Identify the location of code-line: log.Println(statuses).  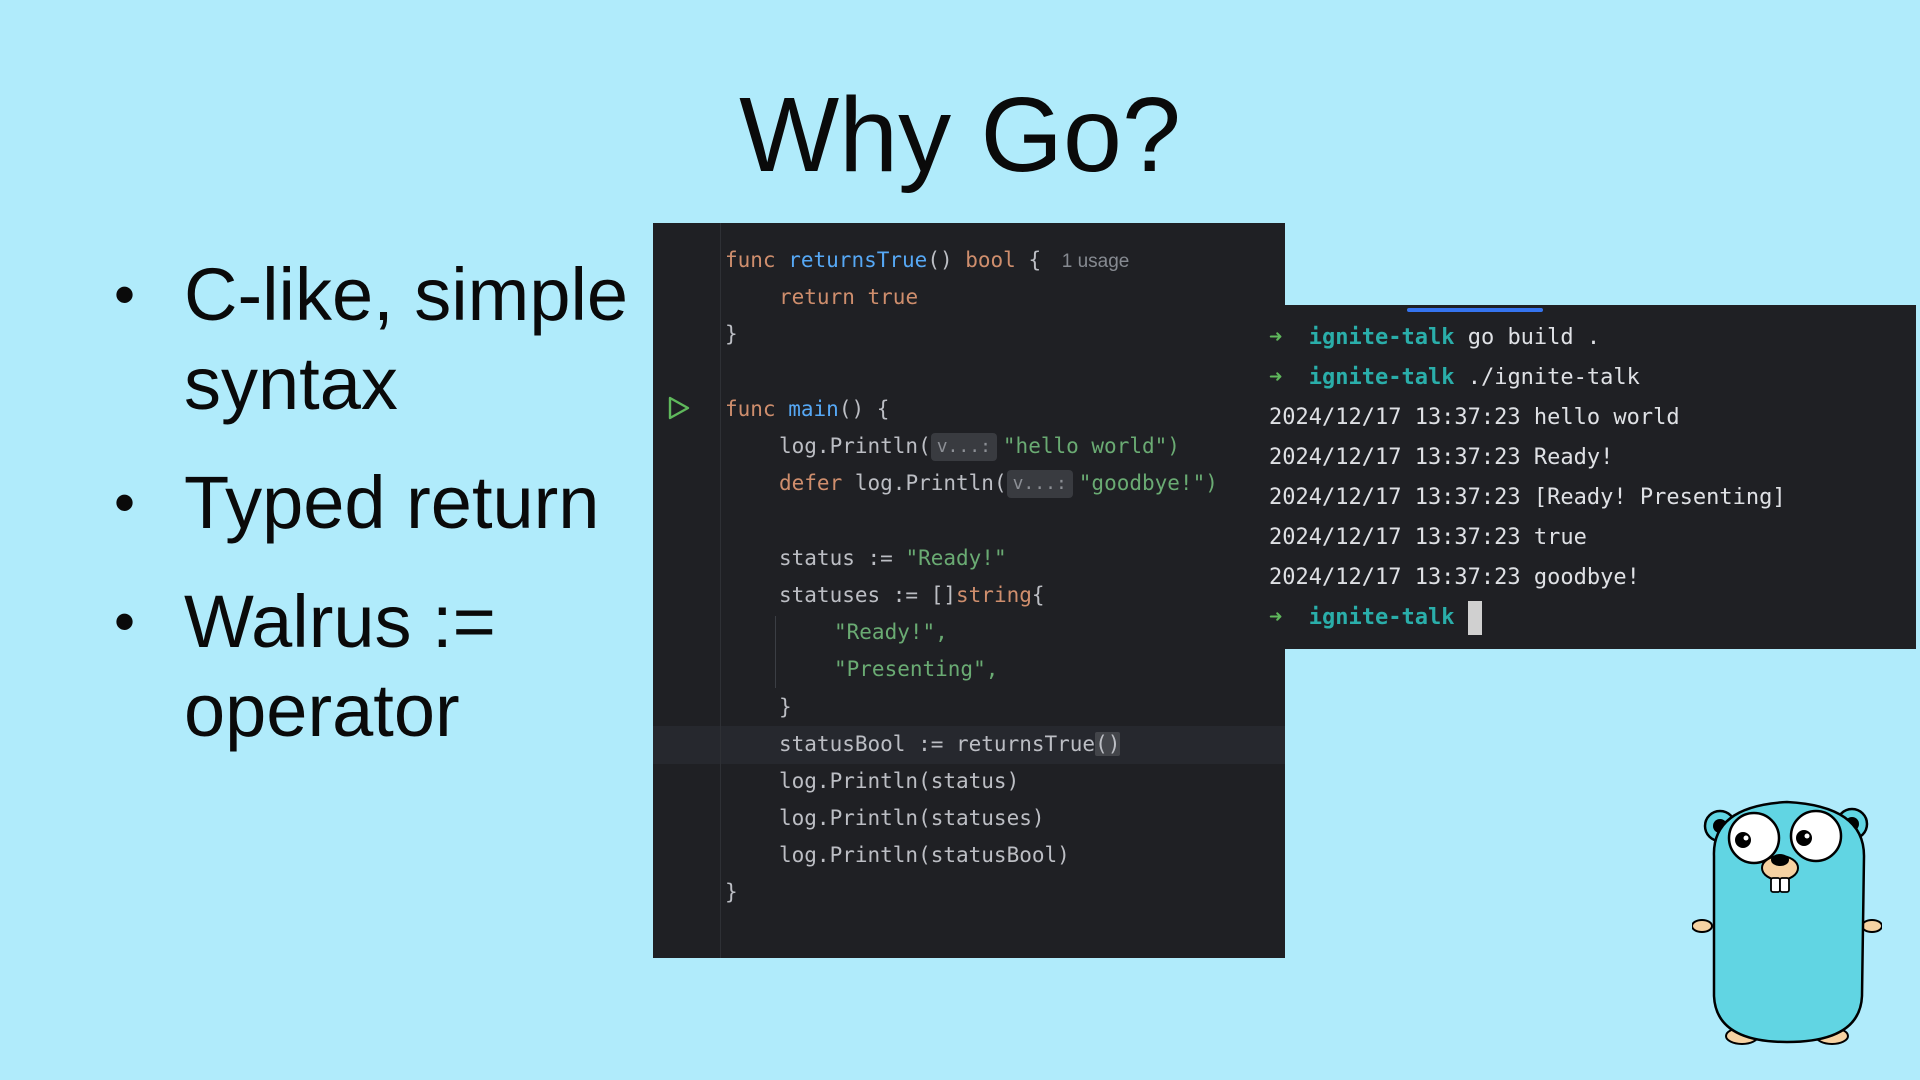
(912, 818).